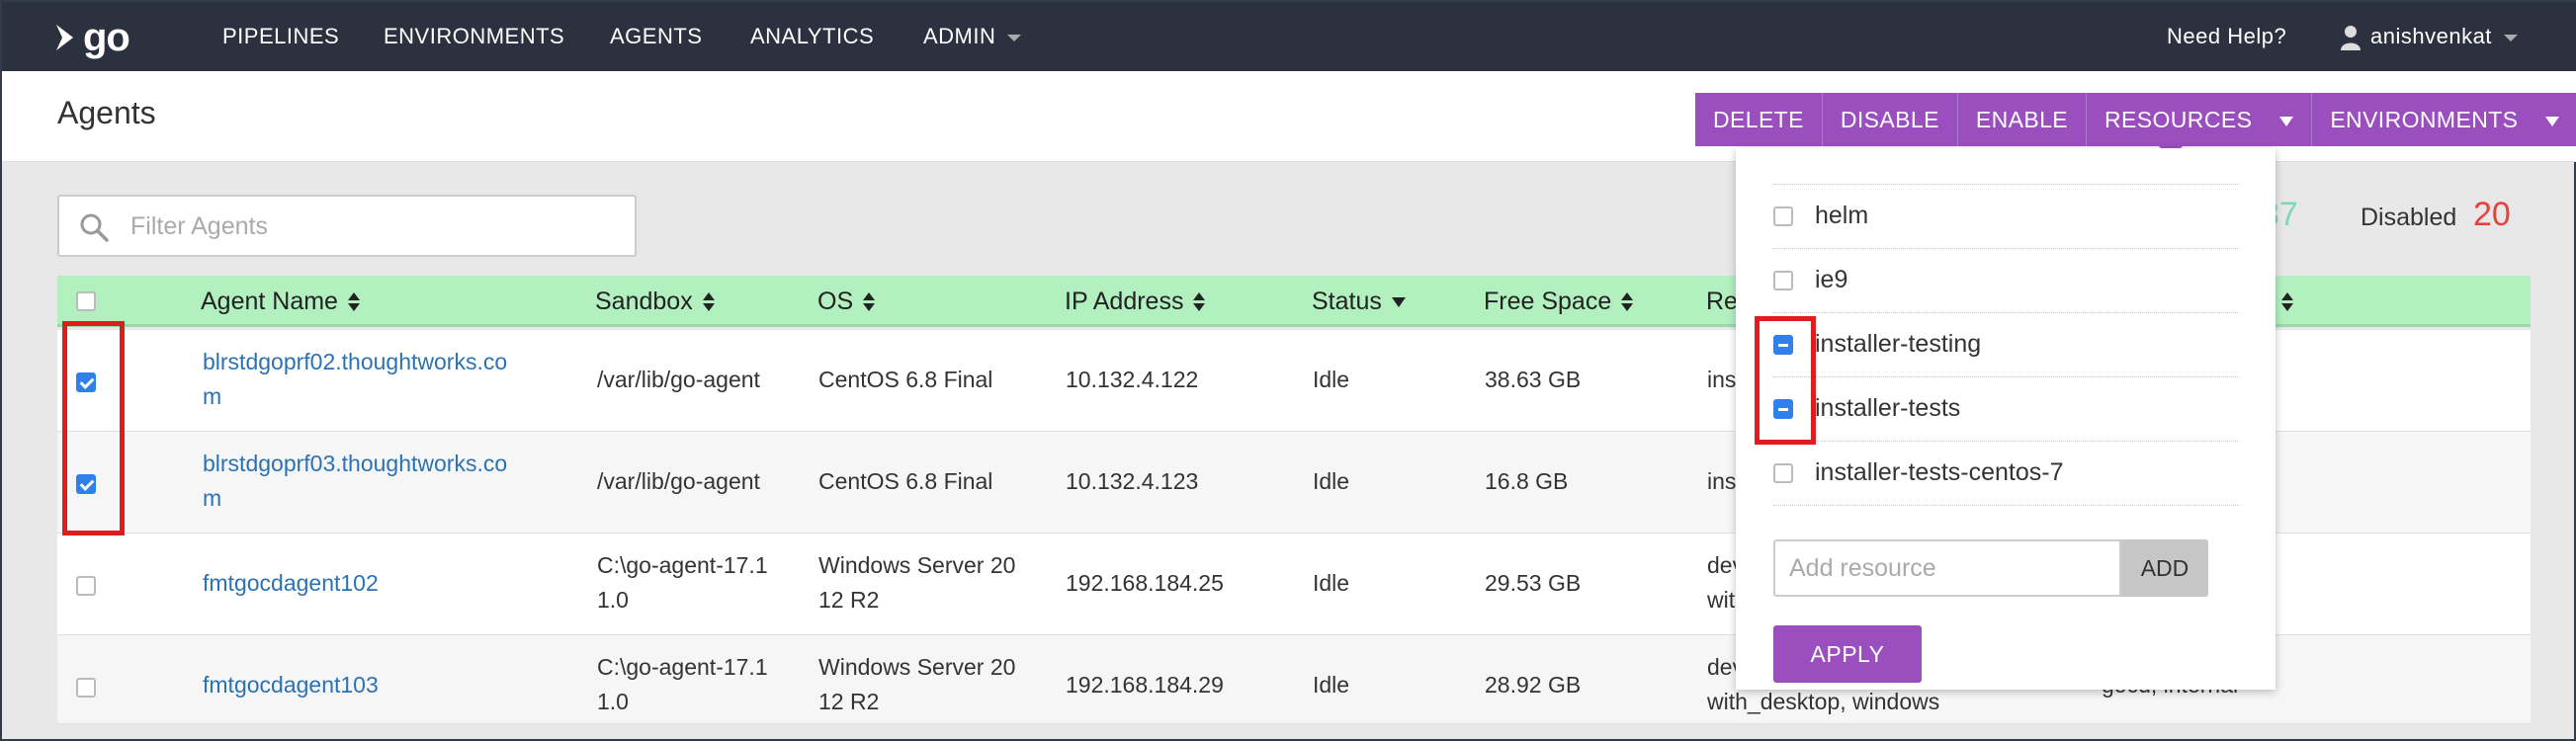  Describe the element at coordinates (656, 36) in the screenshot. I see `nav-agents: AGENTS` at that location.